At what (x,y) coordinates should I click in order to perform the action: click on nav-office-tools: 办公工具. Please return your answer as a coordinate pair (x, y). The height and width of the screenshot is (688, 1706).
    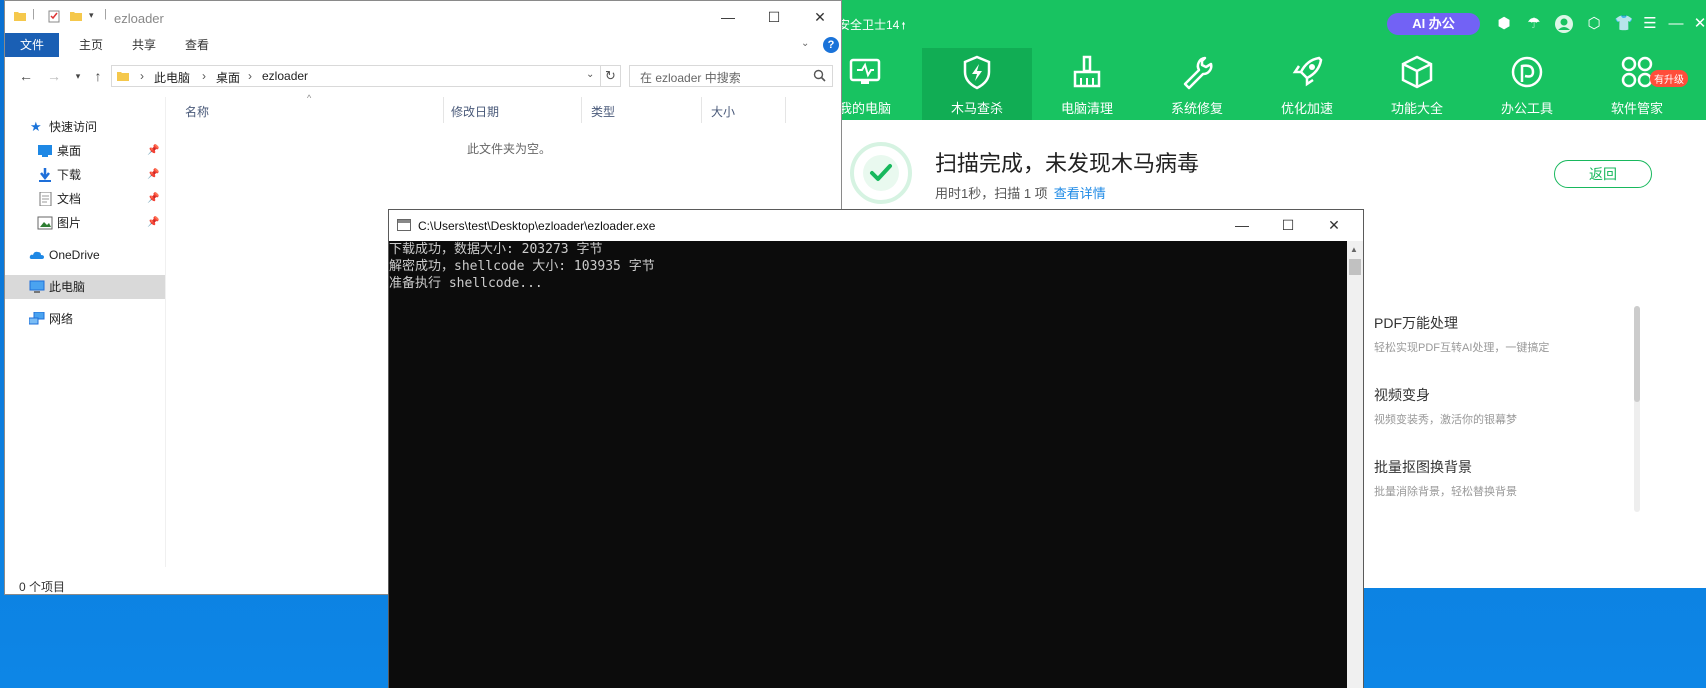
    Looking at the image, I should click on (1527, 84).